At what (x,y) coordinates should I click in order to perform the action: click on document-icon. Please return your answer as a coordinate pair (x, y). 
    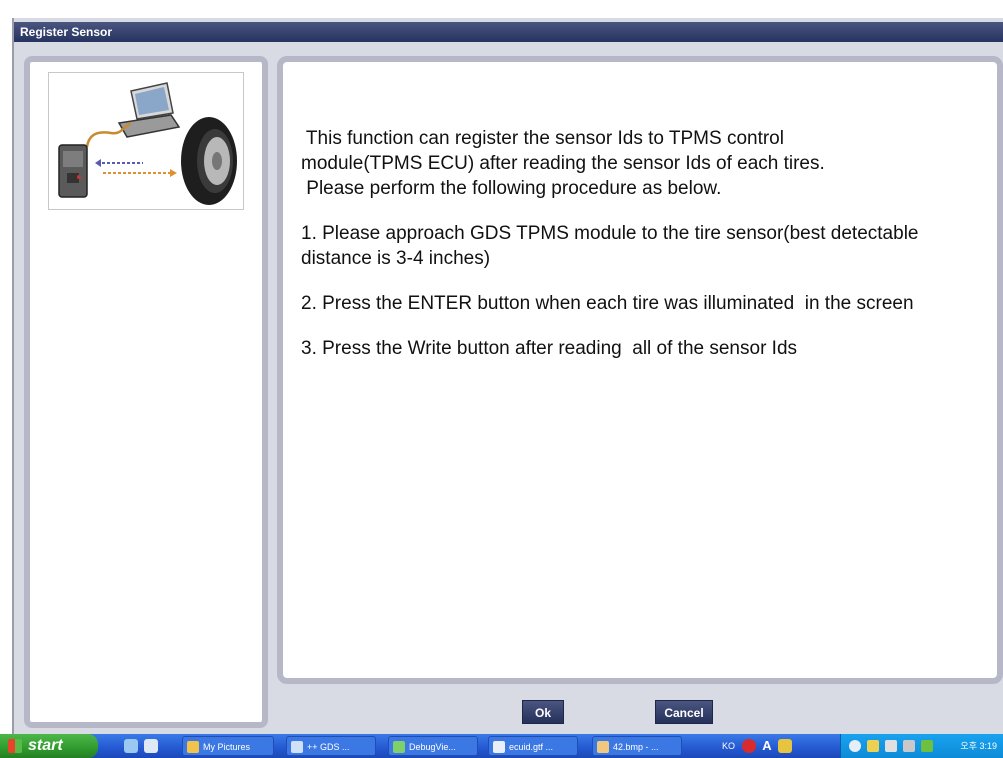
    Looking at the image, I should click on (499, 747).